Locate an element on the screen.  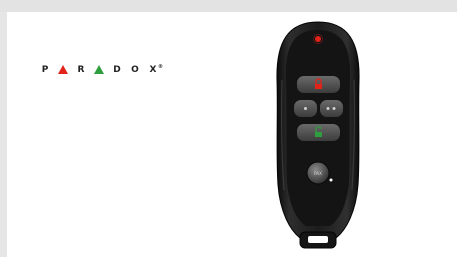
logo-letter-p: P is located at coordinates (45, 70).